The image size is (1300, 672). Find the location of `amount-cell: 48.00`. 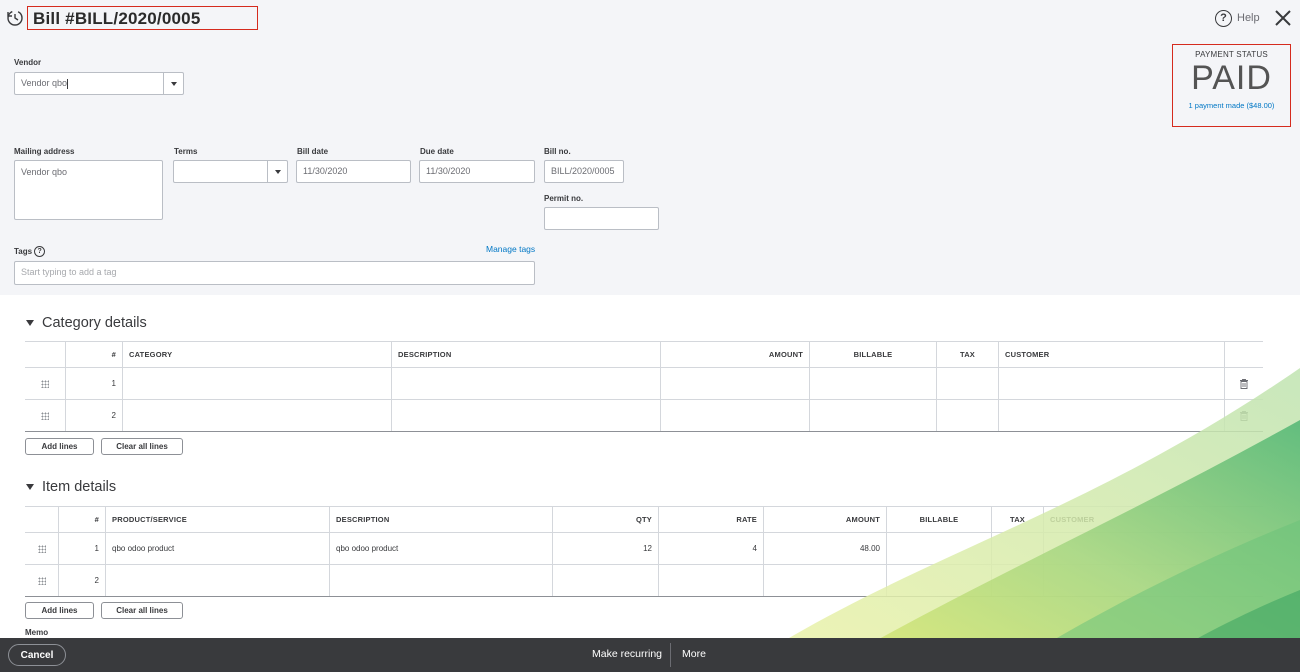

amount-cell: 48.00 is located at coordinates (825, 548).